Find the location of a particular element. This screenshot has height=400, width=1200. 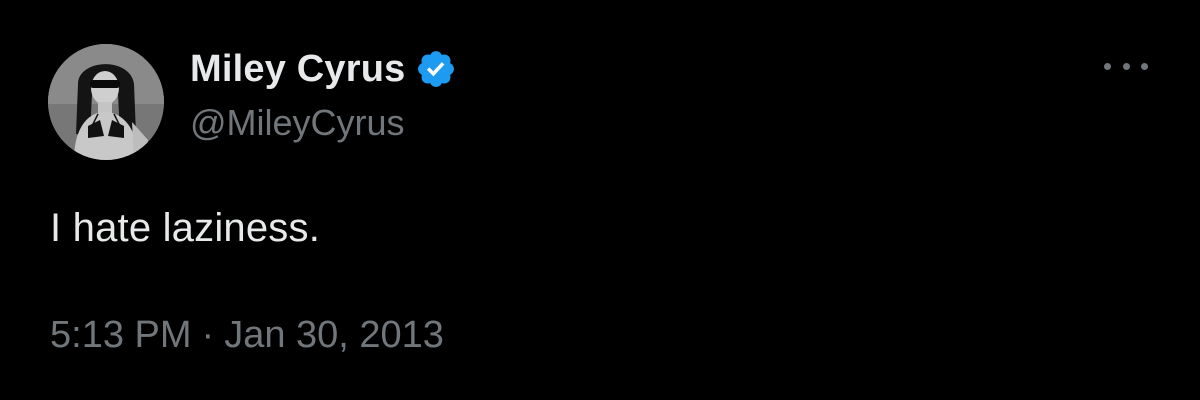

author-display-name: Miley Cyrus is located at coordinates (298, 69).